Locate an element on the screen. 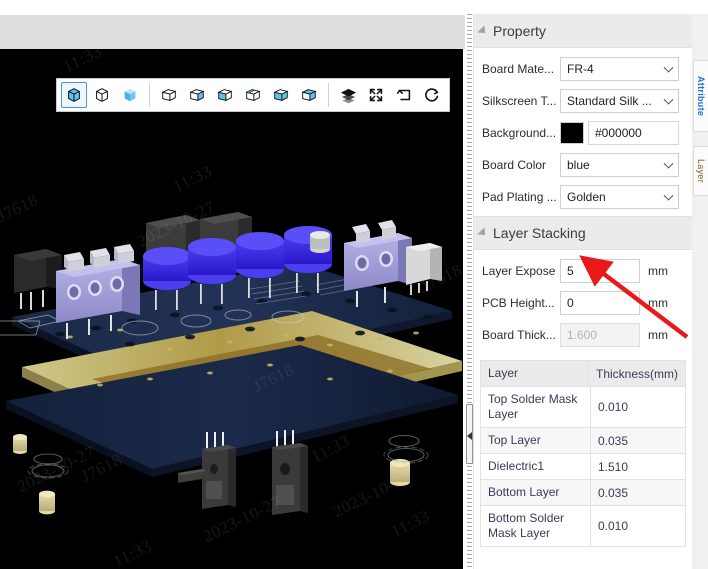  cell-thickness: 0.035 is located at coordinates (613, 440).